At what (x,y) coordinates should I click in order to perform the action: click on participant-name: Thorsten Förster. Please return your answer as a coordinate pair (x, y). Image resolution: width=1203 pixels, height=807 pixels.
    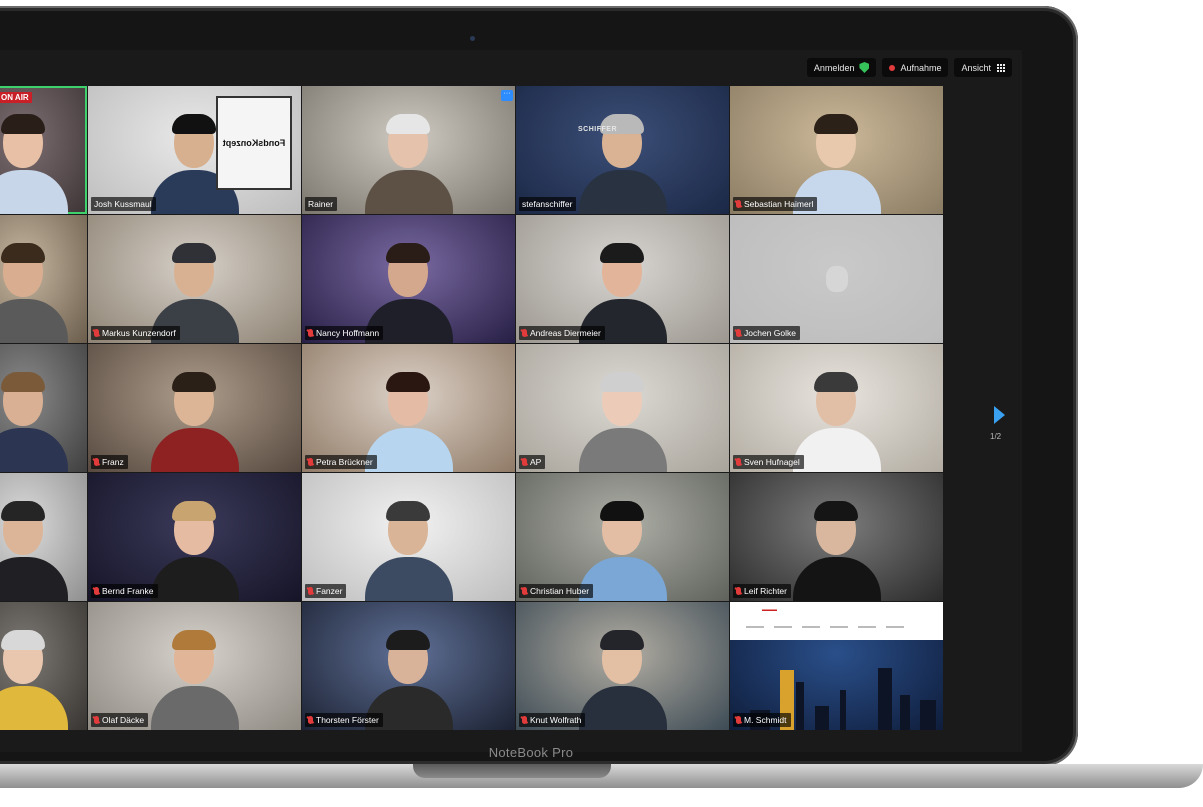
    Looking at the image, I should click on (347, 720).